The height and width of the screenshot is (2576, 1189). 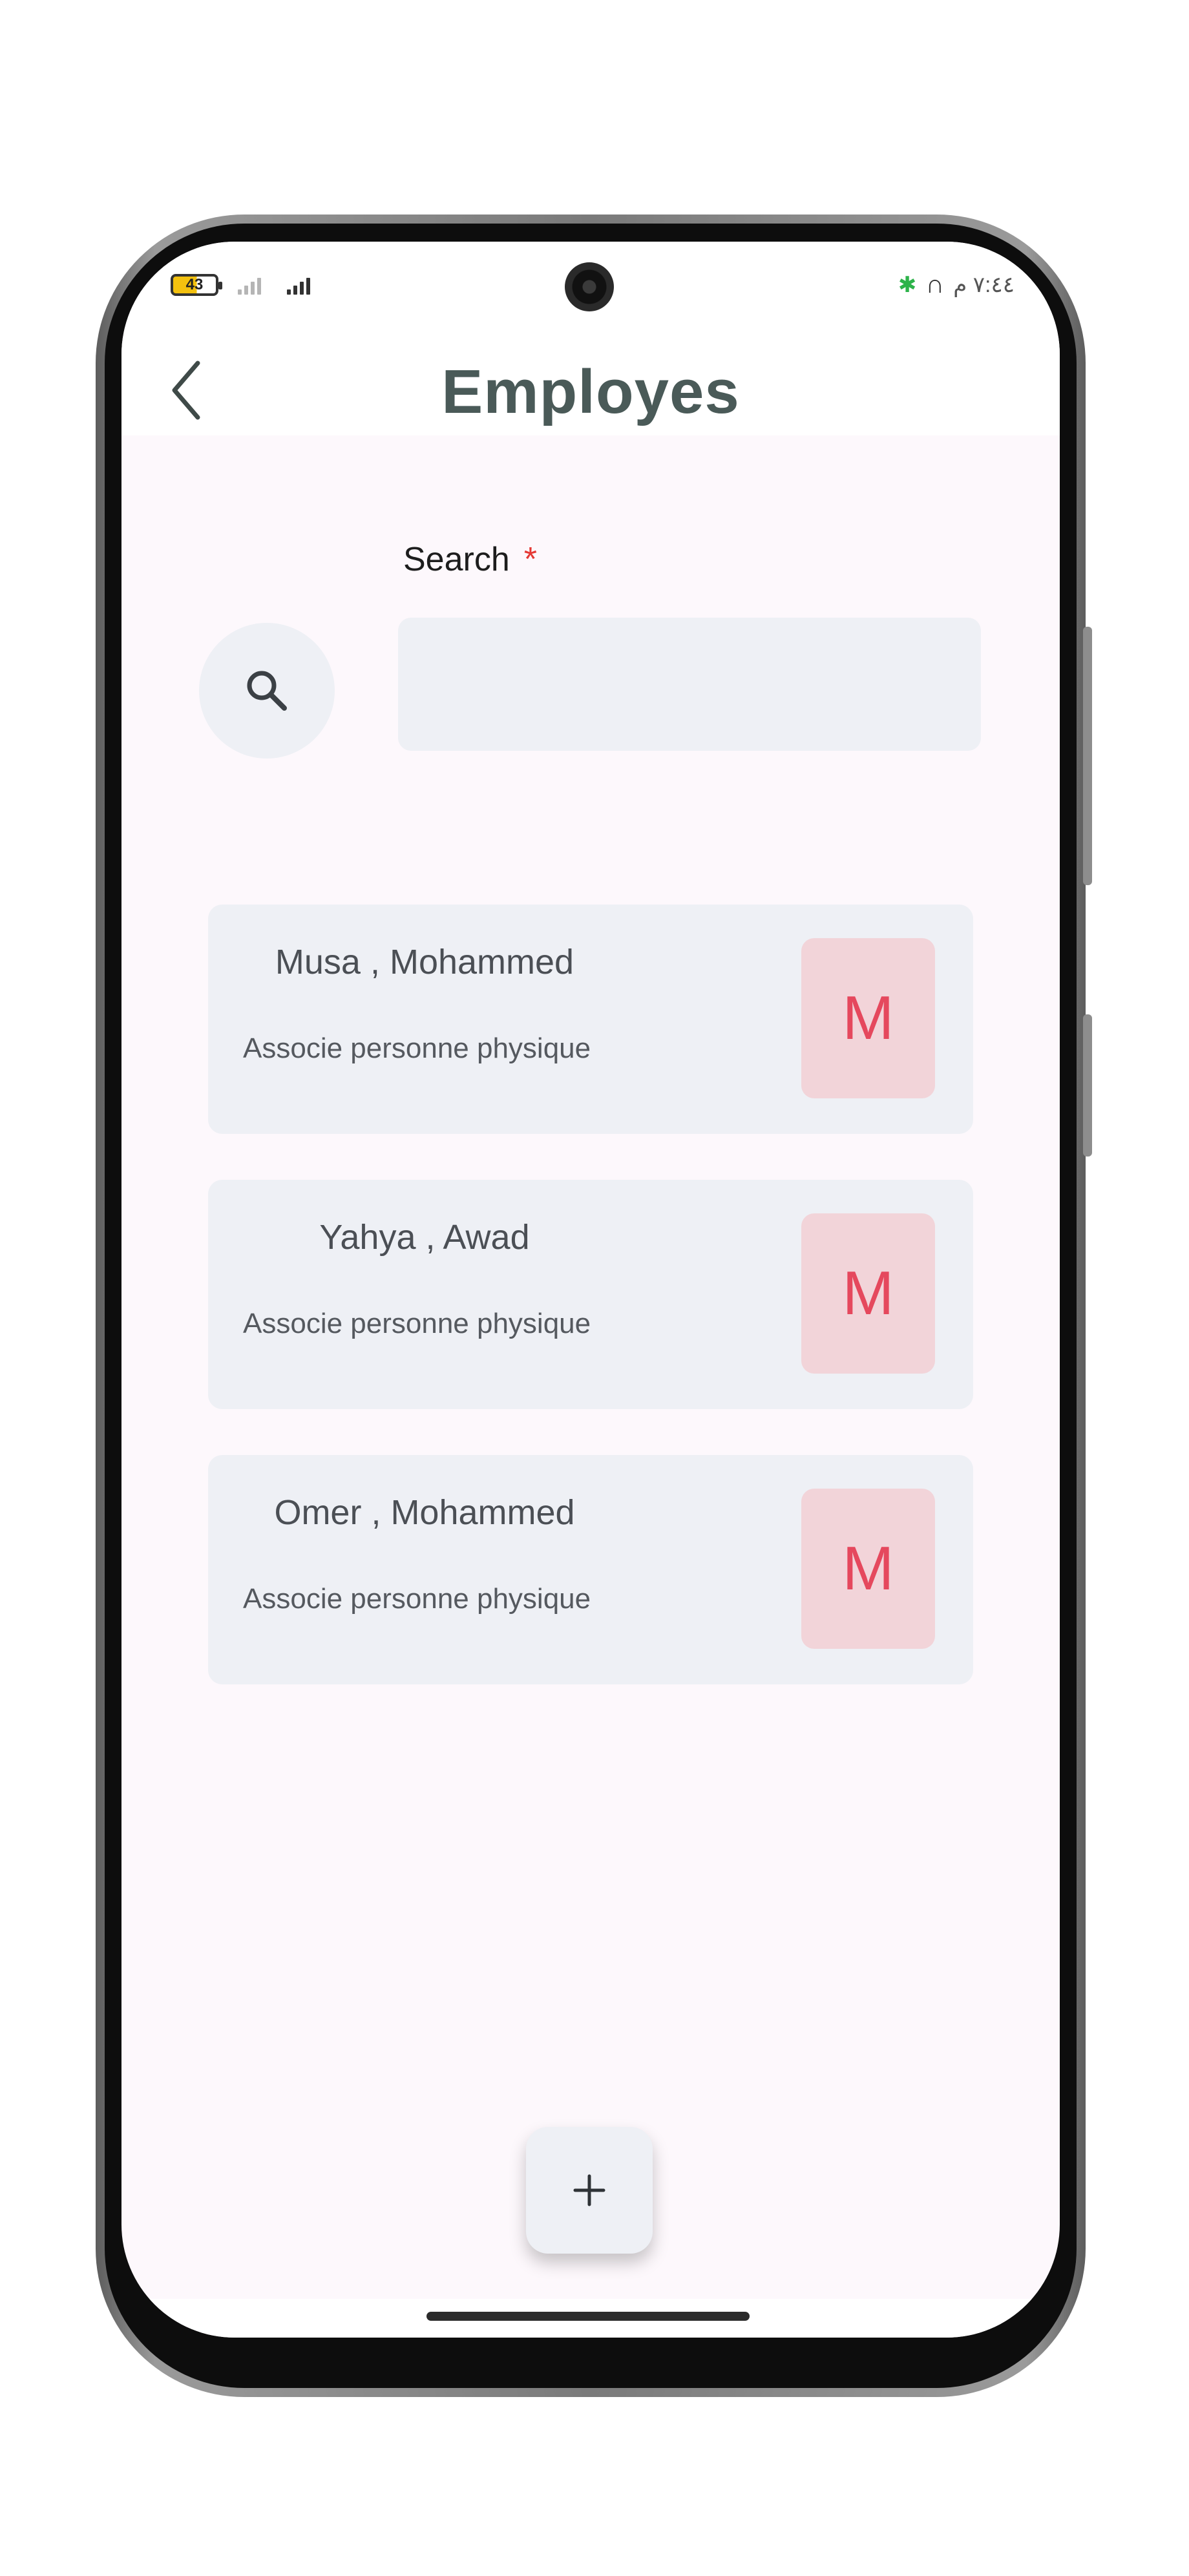 I want to click on status-right-group: ✱ ∩ ٧:٤٤ م, so click(x=957, y=284).